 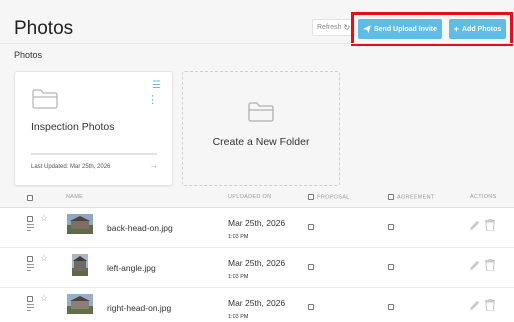 I want to click on send-invite-label: Send Upload Invite, so click(x=405, y=29).